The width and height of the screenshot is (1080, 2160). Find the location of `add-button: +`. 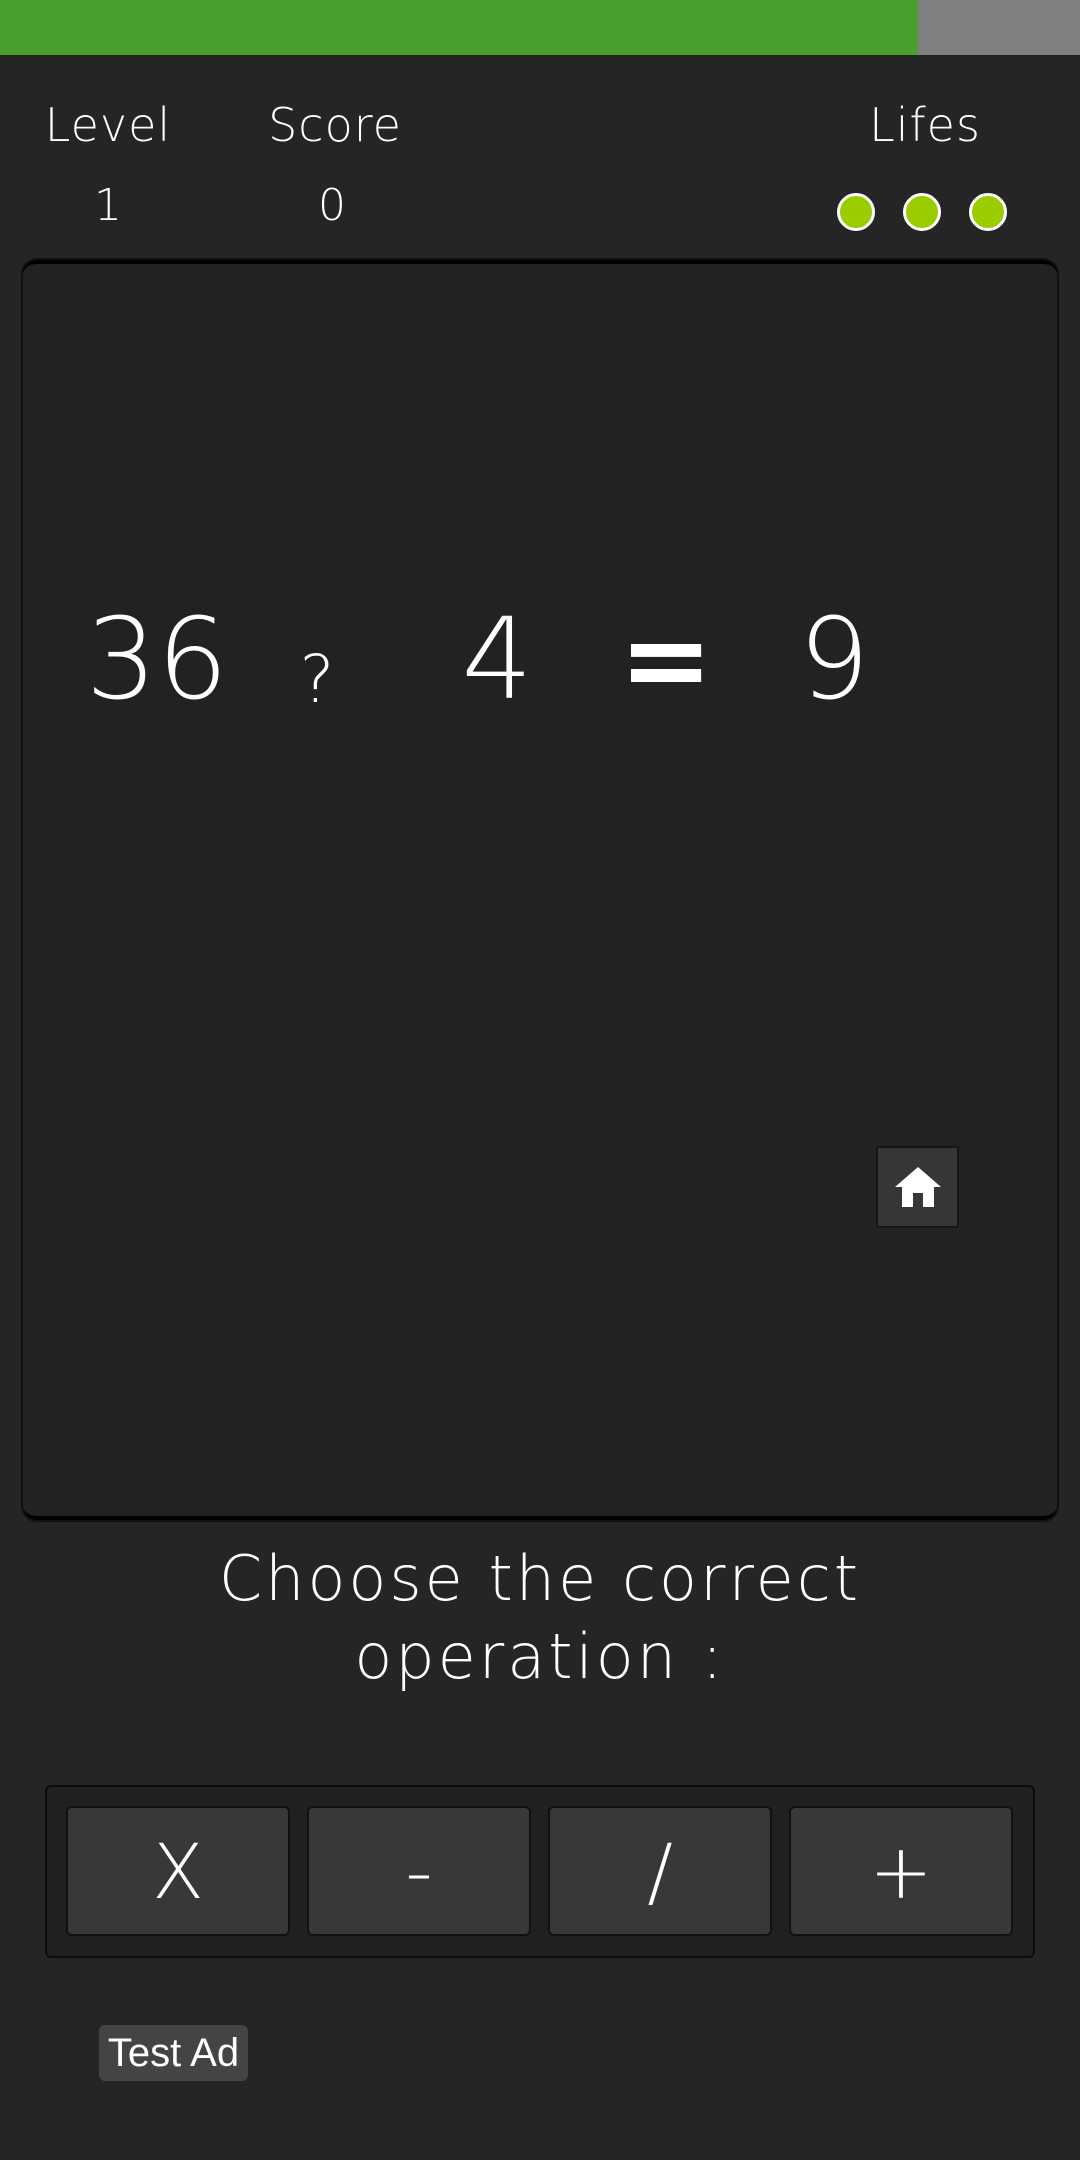

add-button: + is located at coordinates (901, 1871).